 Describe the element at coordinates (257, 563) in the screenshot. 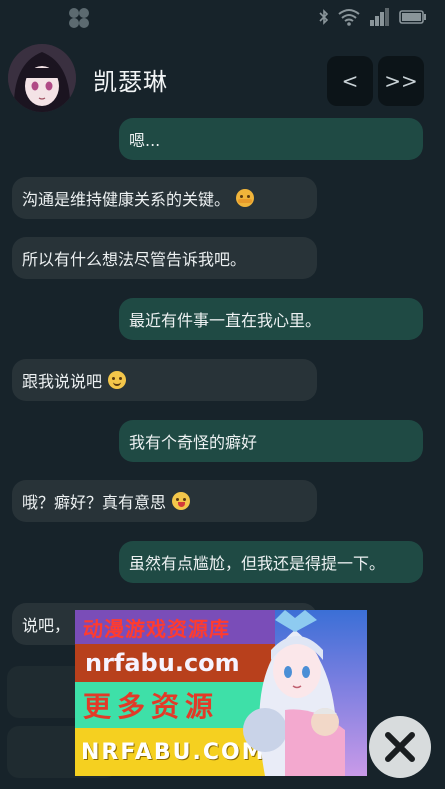

I see `message-text: 虽然有点尴尬，但我还是得提一下。` at that location.